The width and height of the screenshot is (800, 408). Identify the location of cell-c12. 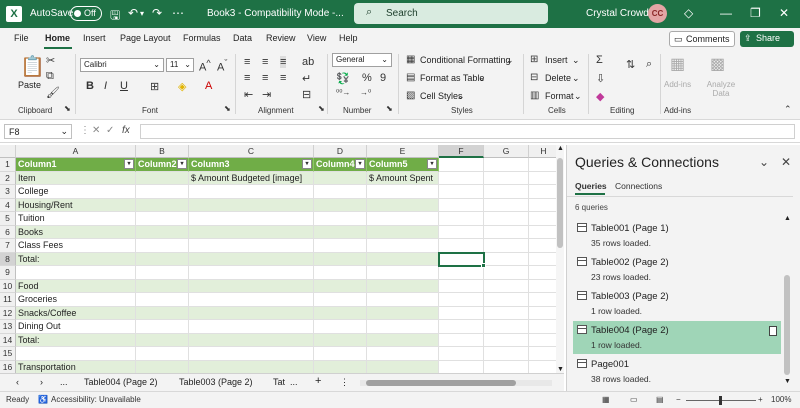
(251, 313).